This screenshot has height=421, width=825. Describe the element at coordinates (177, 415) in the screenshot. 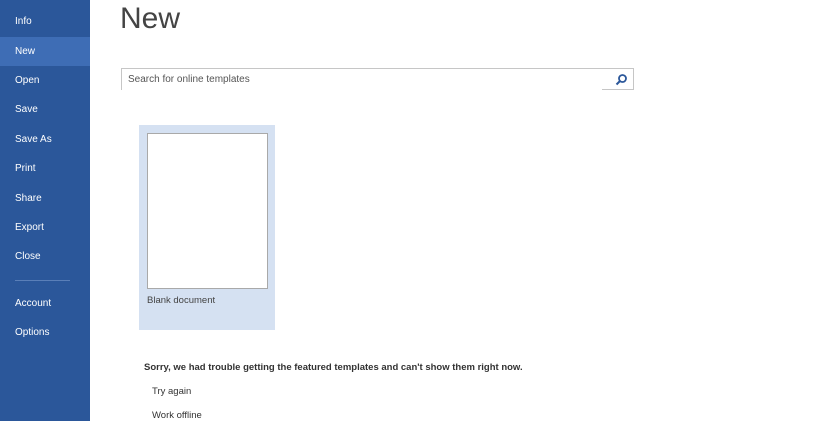

I see `work-offline-link: Work offline` at that location.